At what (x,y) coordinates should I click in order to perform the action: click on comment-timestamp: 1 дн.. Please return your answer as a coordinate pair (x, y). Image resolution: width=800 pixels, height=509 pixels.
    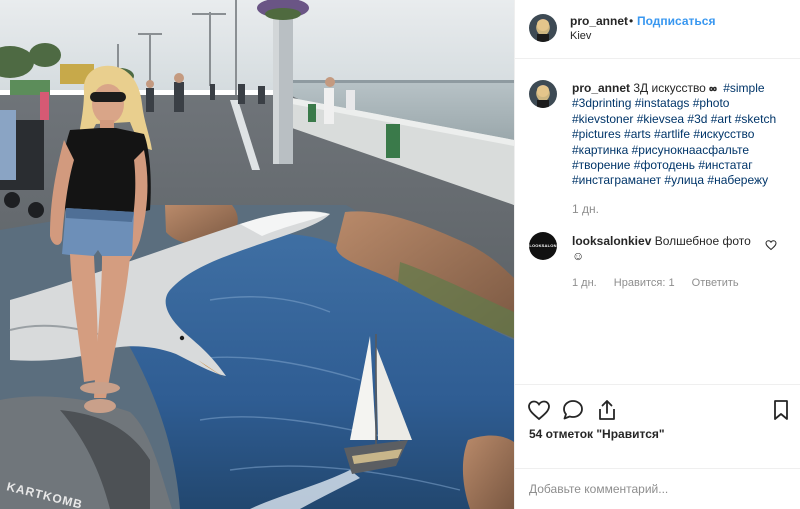
    Looking at the image, I should click on (584, 283).